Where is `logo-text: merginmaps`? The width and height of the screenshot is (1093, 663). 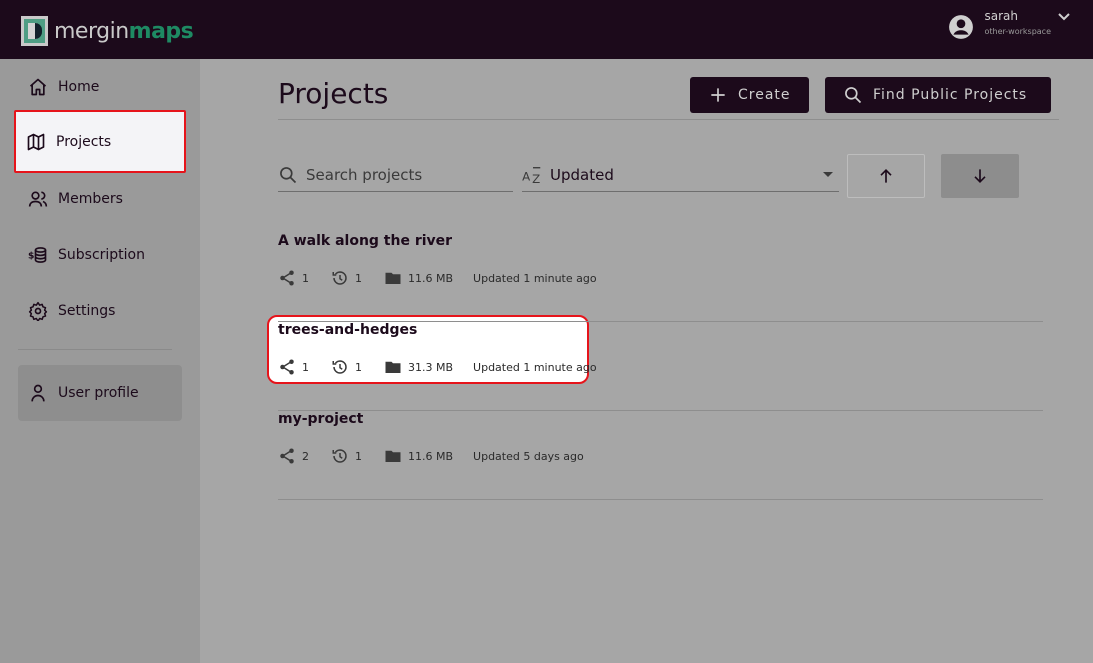
logo-text: merginmaps is located at coordinates (124, 31).